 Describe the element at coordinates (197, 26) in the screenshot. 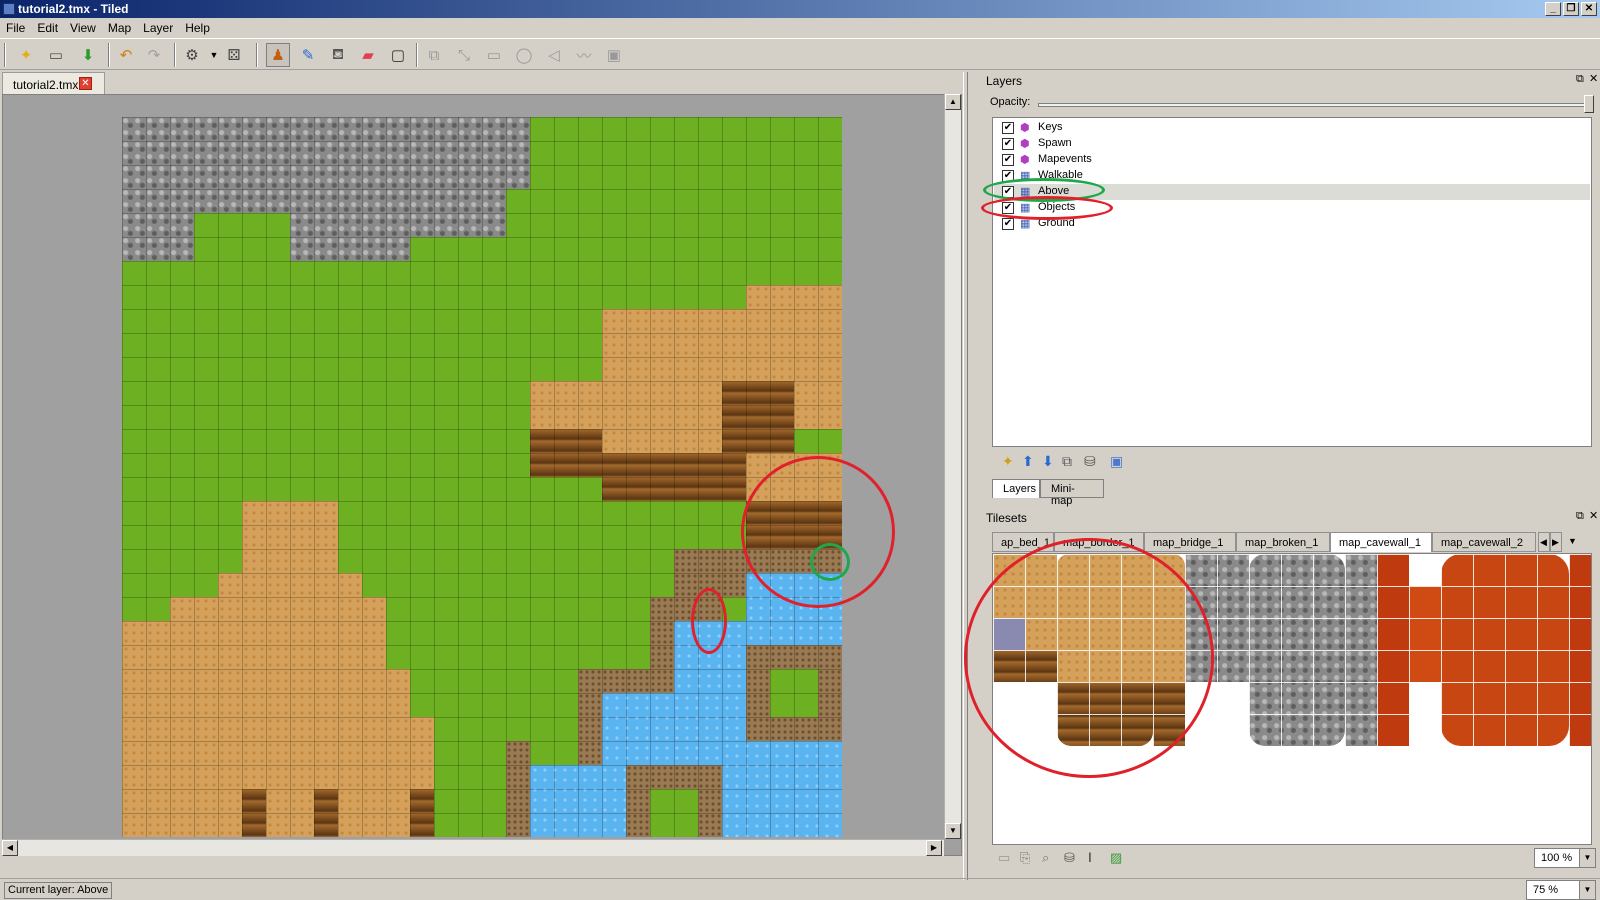

I see `menu-help: Help` at that location.